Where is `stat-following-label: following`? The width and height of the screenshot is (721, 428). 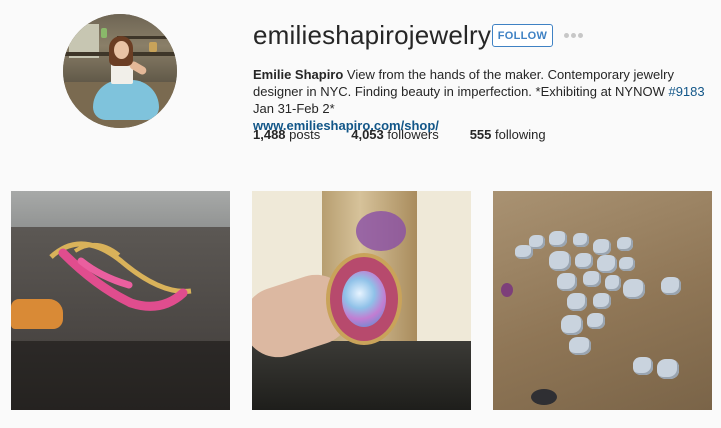 stat-following-label: following is located at coordinates (518, 134).